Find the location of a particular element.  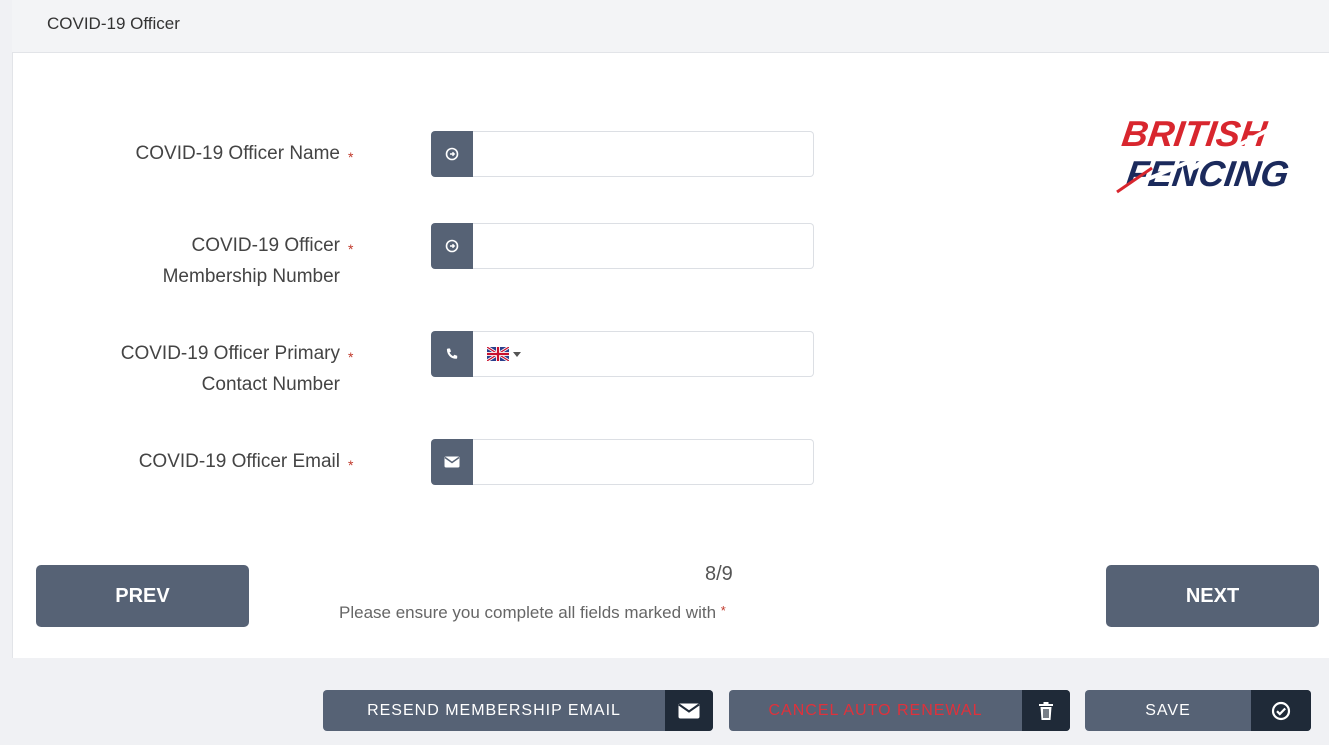

page-title: COVID-19 Officer is located at coordinates (113, 23).